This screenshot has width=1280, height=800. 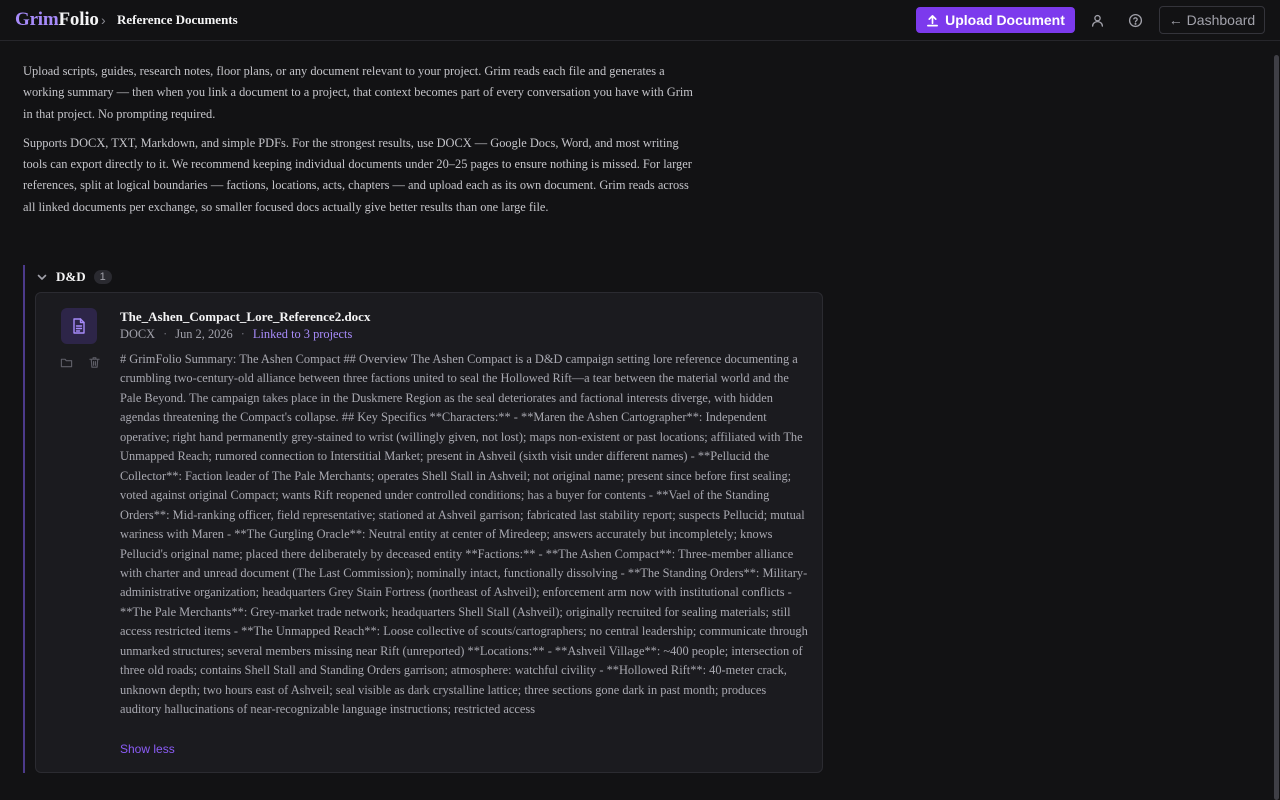 What do you see at coordinates (204, 334) in the screenshot?
I see `document-date: Jun 2, 2026` at bounding box center [204, 334].